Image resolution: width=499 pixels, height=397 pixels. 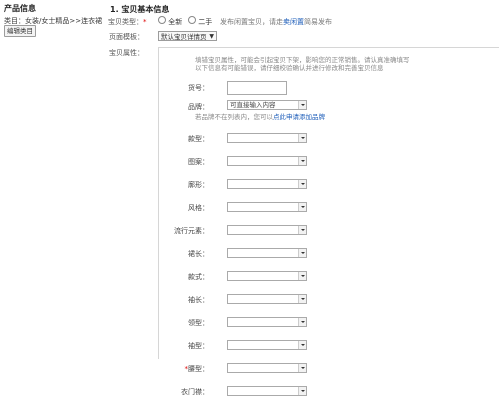 I want to click on item-type-note: 发布闲置宝贝，请走卖闲置简易发布, so click(x=276, y=22).